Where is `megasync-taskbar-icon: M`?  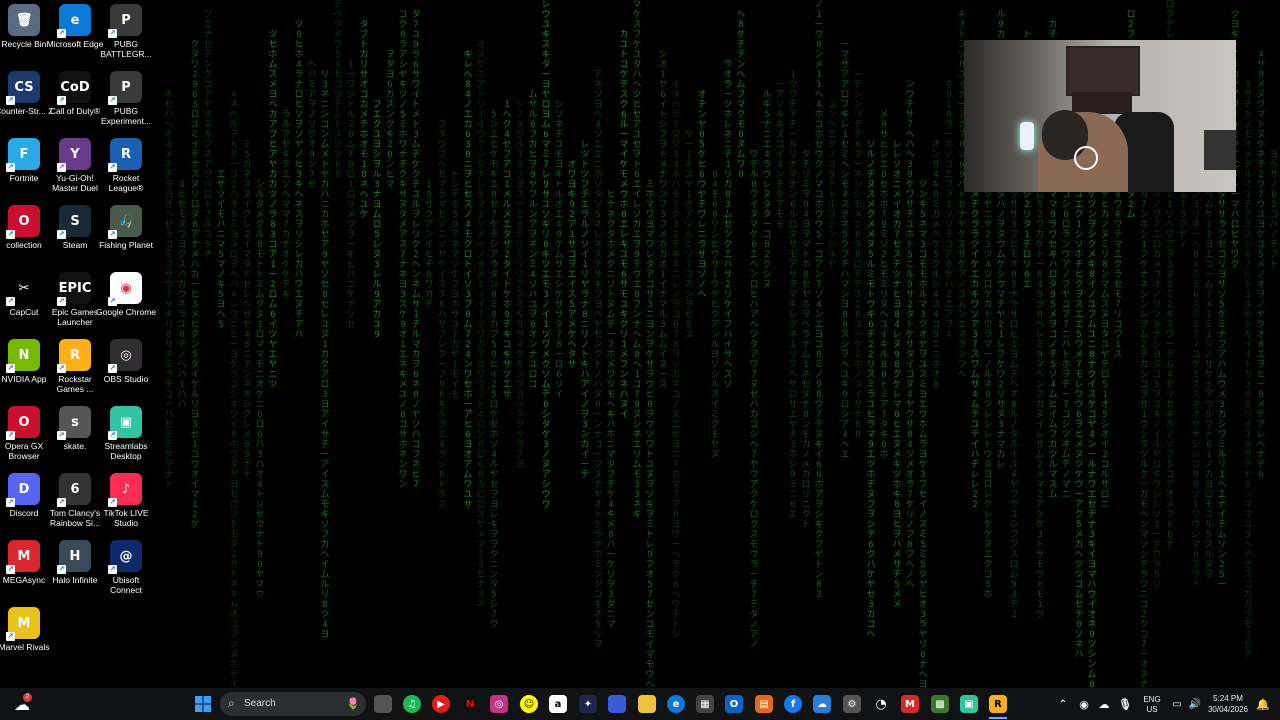 megasync-taskbar-icon: M is located at coordinates (910, 704).